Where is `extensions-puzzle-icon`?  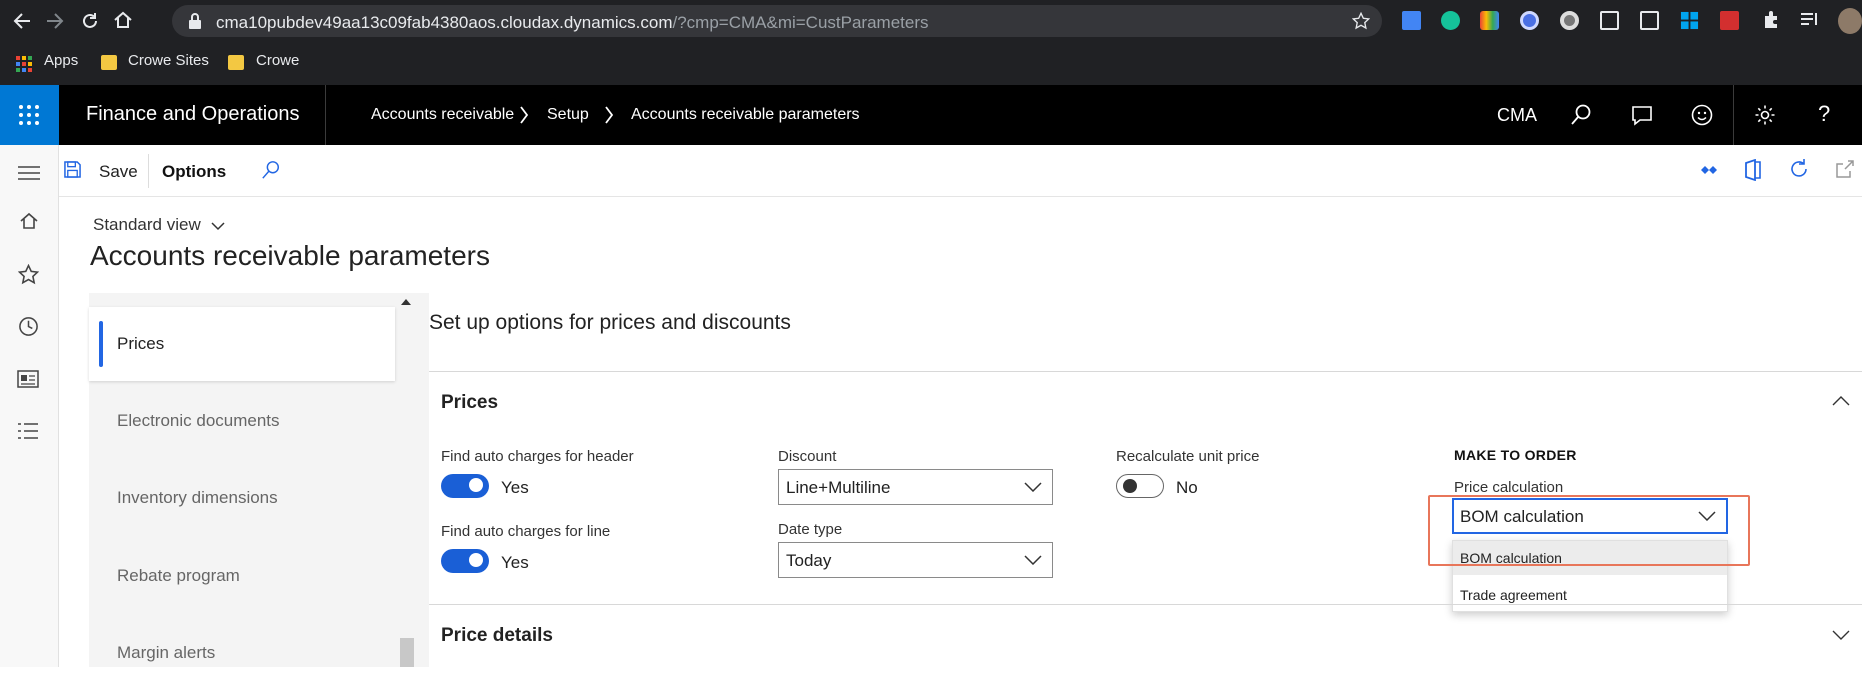
extensions-puzzle-icon is located at coordinates (1771, 20).